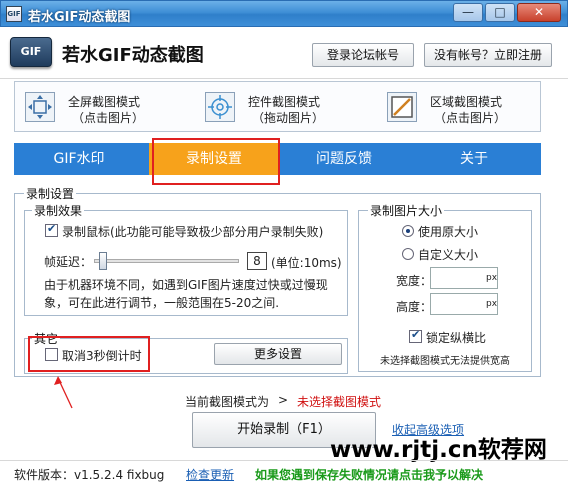 This screenshot has width=568, height=492. Describe the element at coordinates (539, 12) in the screenshot. I see `close-button: ✕` at that location.